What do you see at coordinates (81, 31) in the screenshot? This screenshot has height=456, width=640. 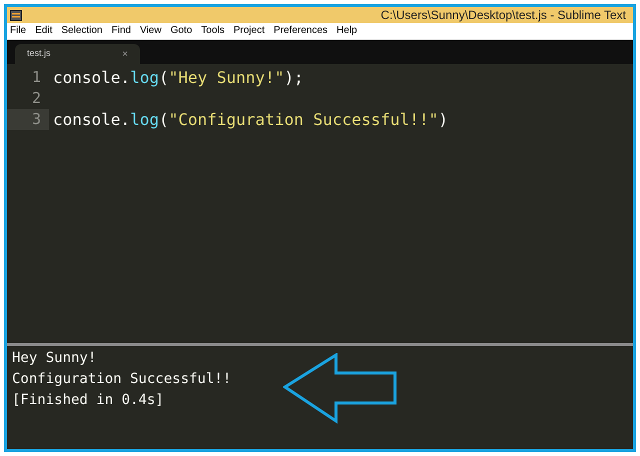 I see `menu-item: Selection` at bounding box center [81, 31].